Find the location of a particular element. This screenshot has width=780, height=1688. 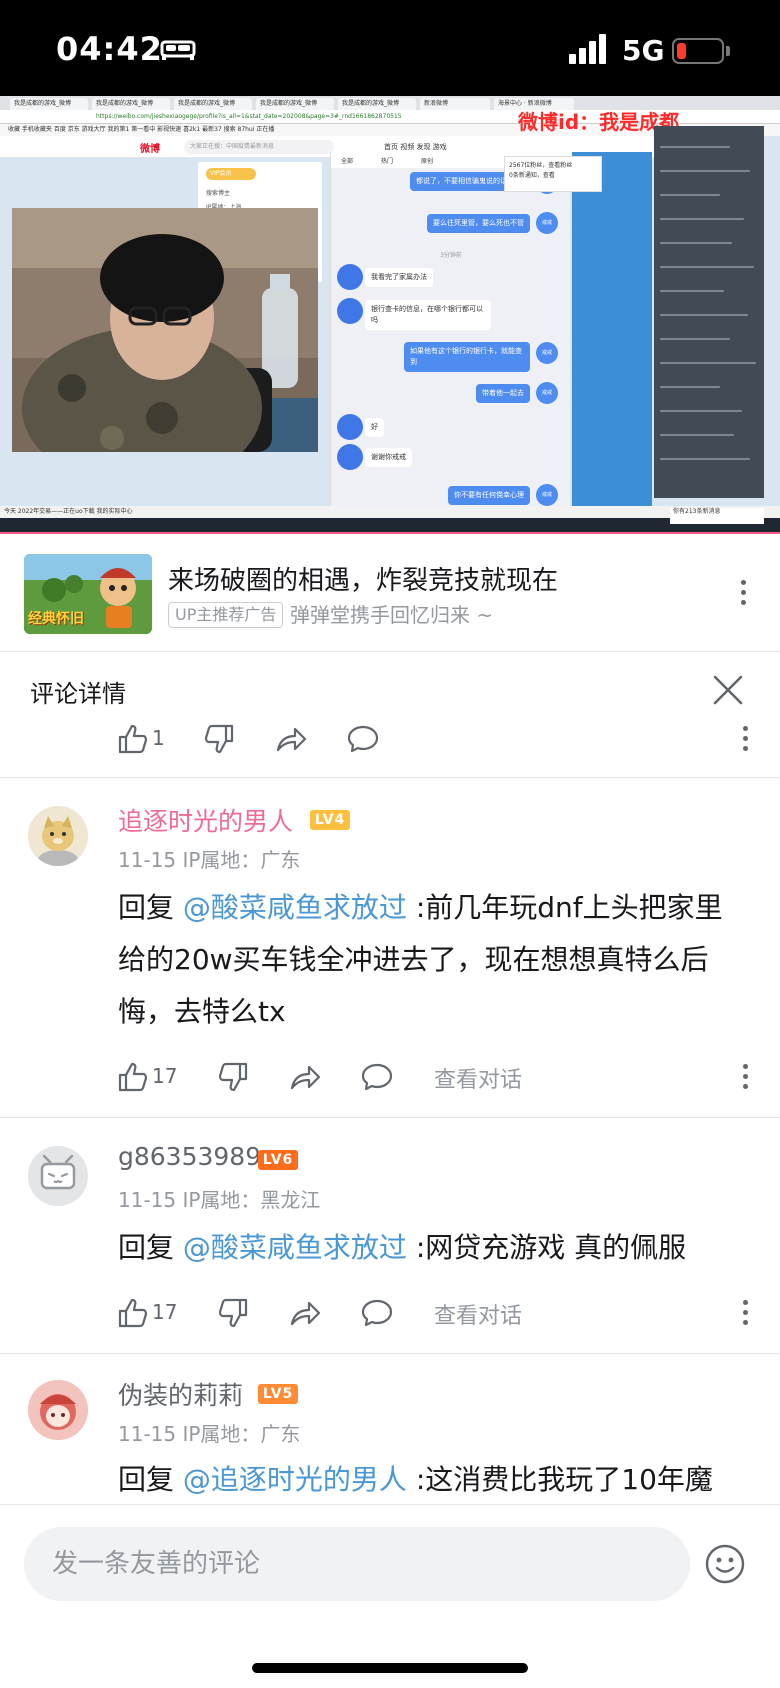

comment-actions: 17 查看对话 is located at coordinates (432, 1077).